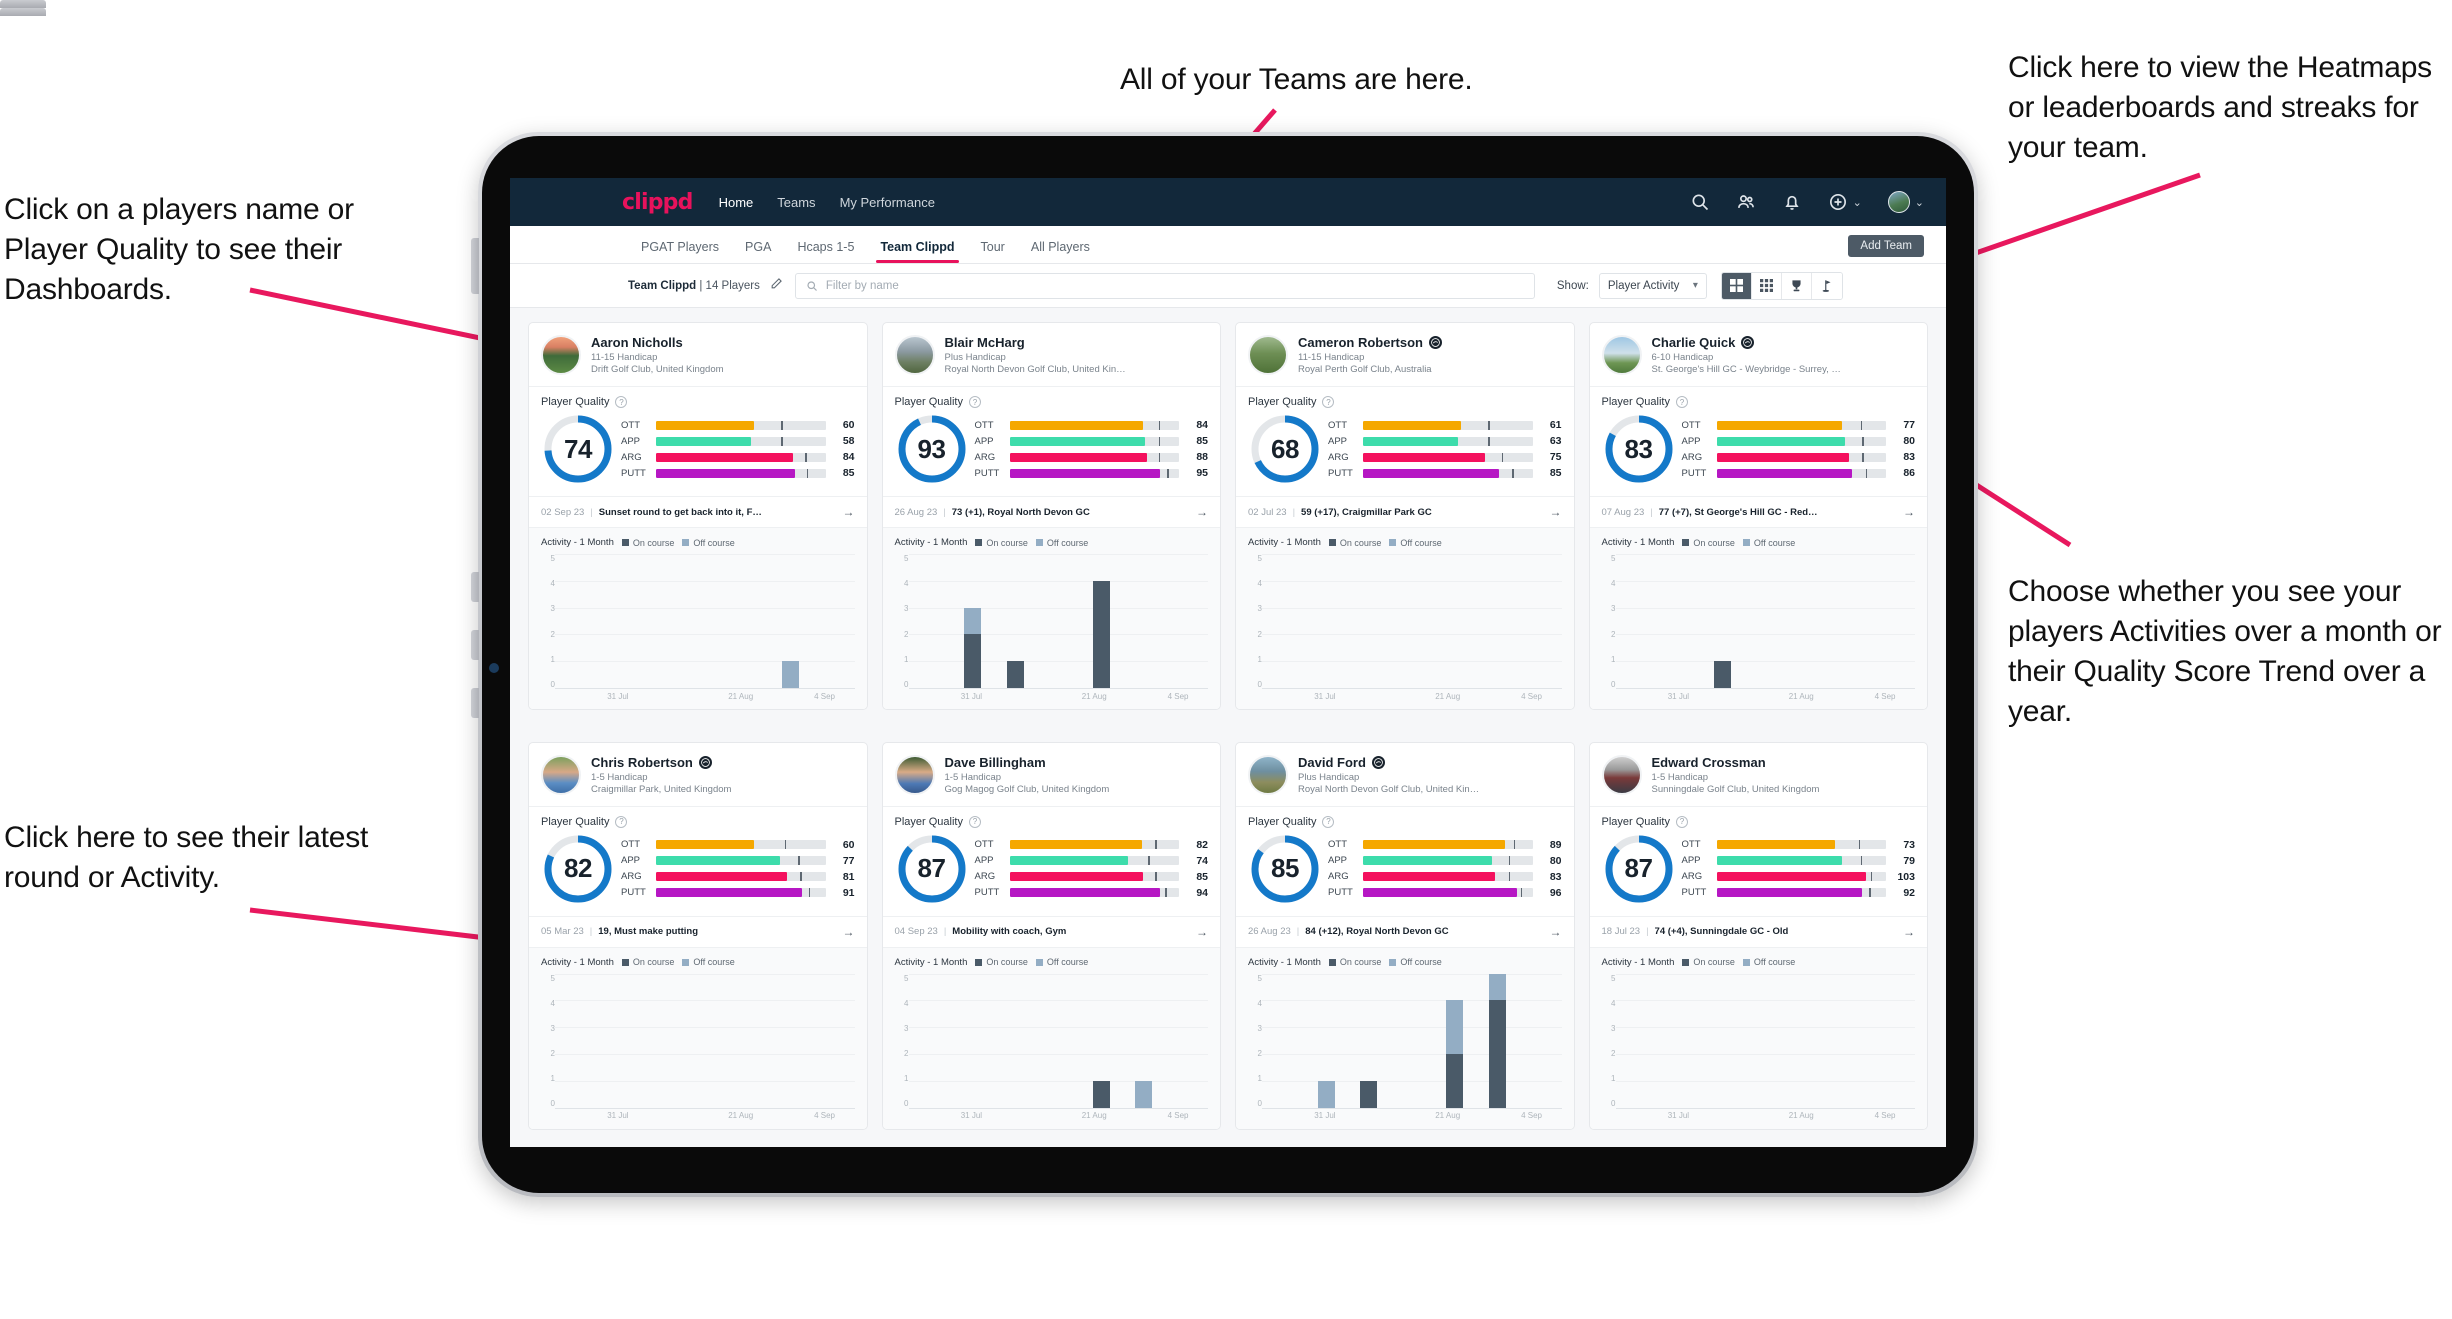  What do you see at coordinates (1826, 285) in the screenshot?
I see `flag-icon` at bounding box center [1826, 285].